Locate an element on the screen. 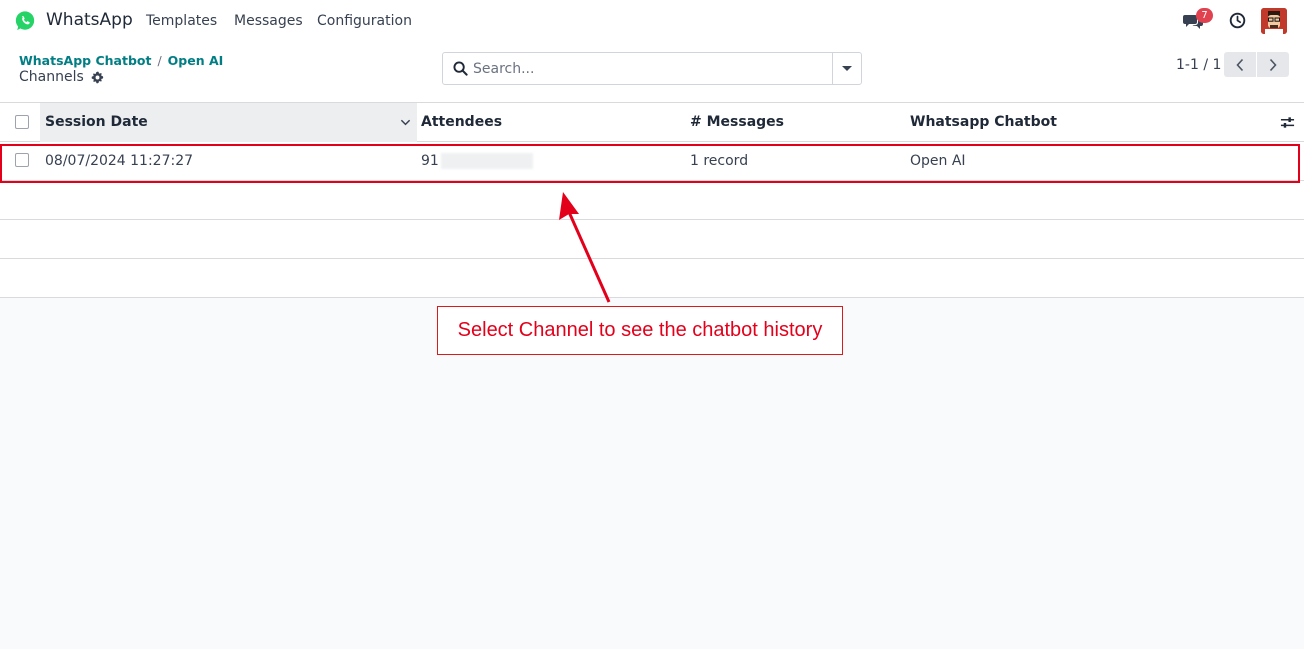  column-header-messages: # Messages is located at coordinates (737, 122).